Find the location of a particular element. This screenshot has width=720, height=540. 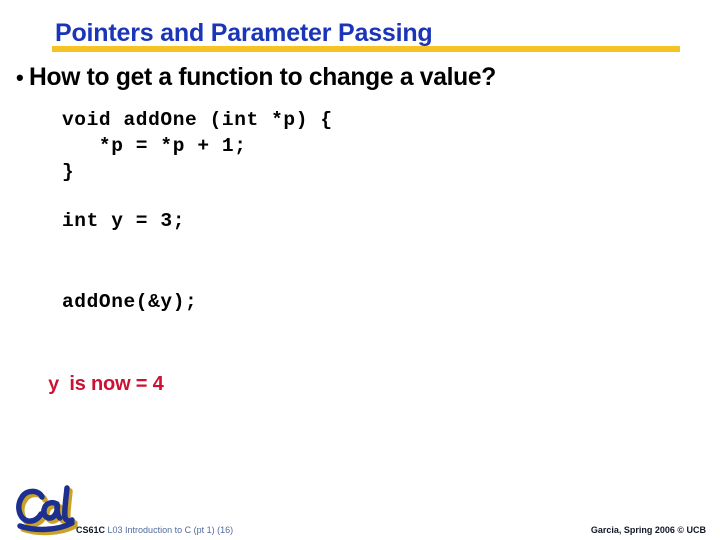

result-variable: y is located at coordinates (54, 385).